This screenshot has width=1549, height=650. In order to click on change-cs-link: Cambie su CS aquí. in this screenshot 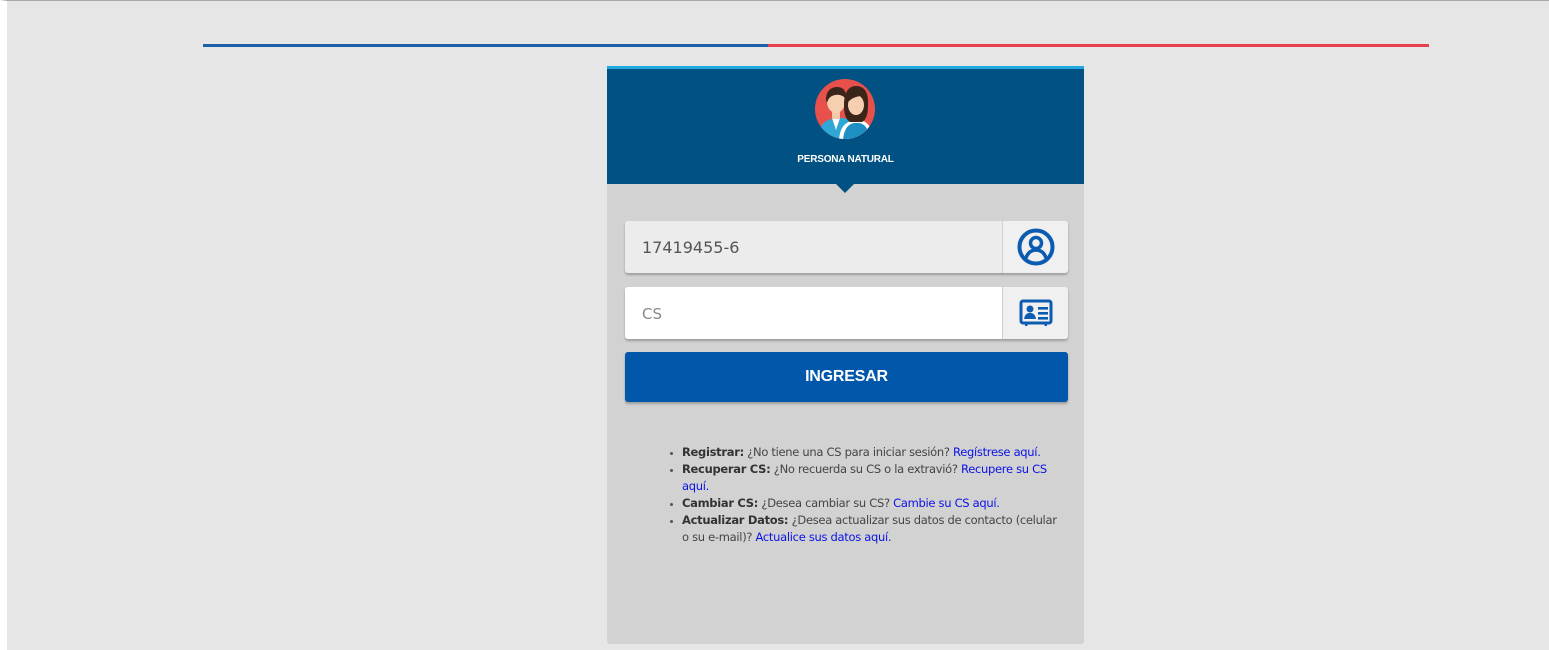, I will do `click(946, 503)`.